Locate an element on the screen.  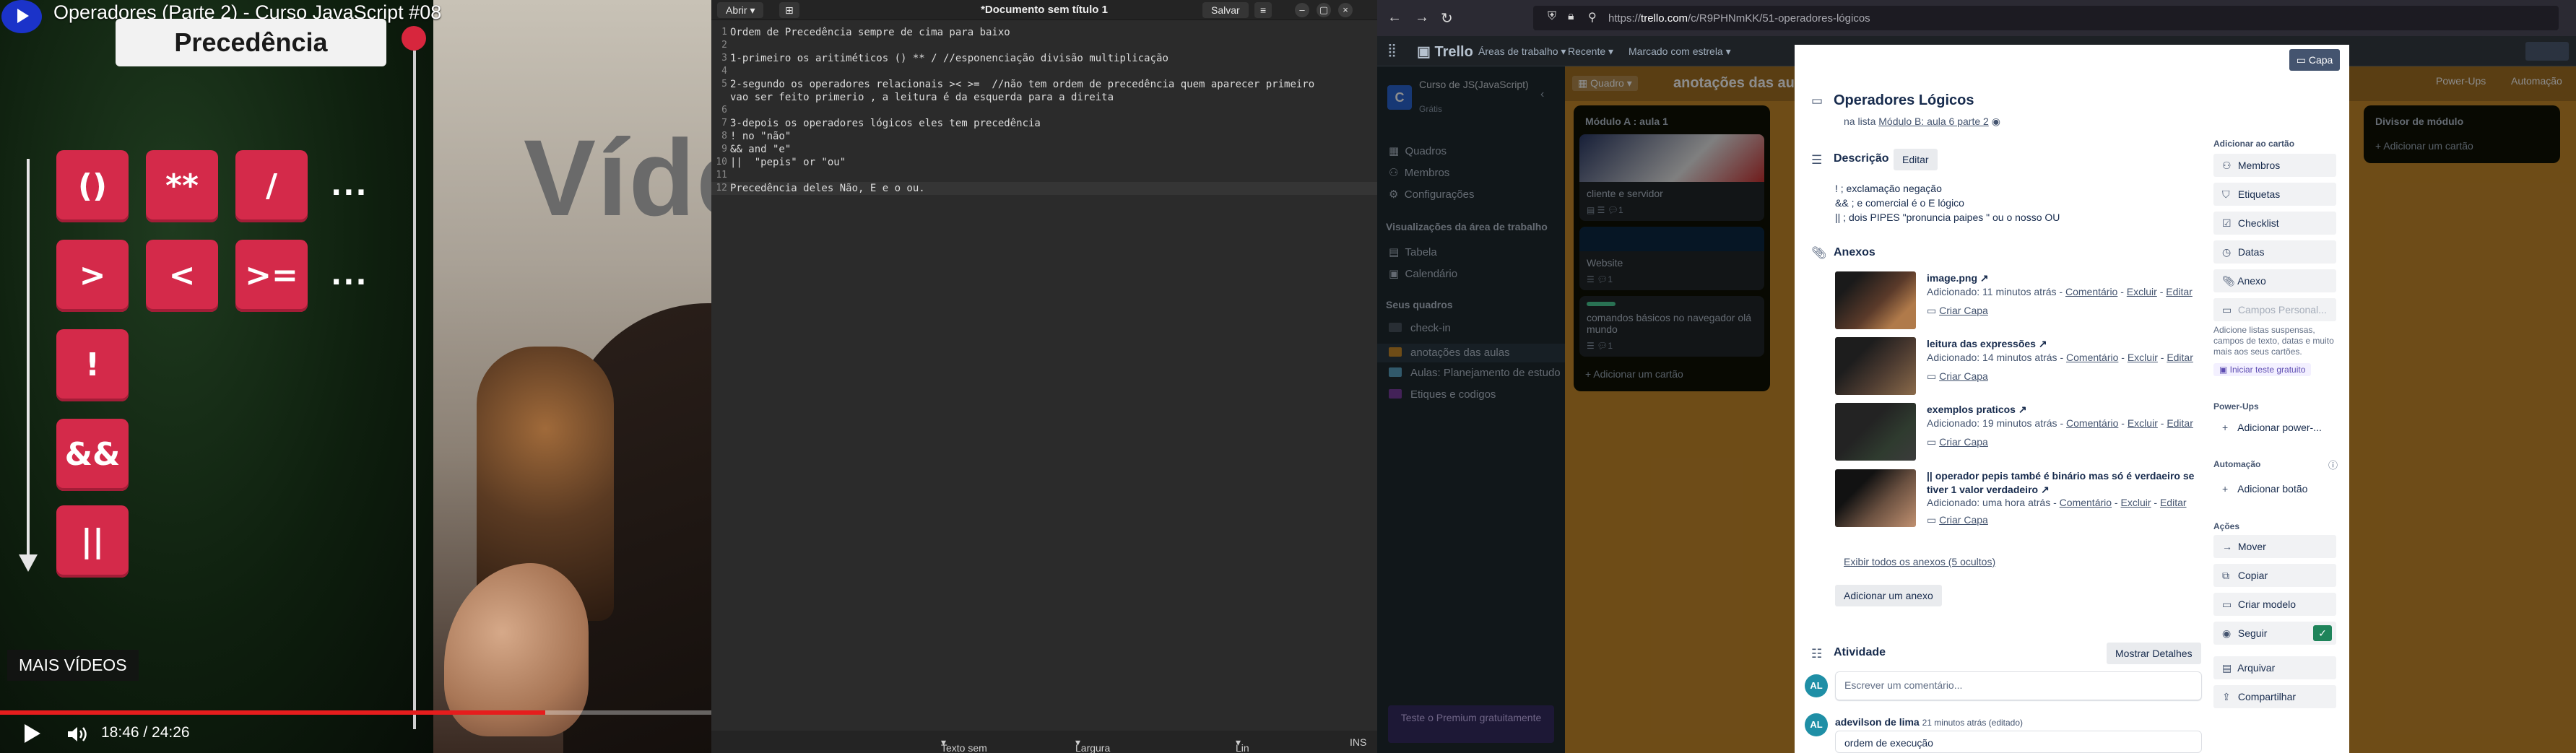
menu-workspaces: Áreas de trabalho ▾ is located at coordinates (1522, 51).